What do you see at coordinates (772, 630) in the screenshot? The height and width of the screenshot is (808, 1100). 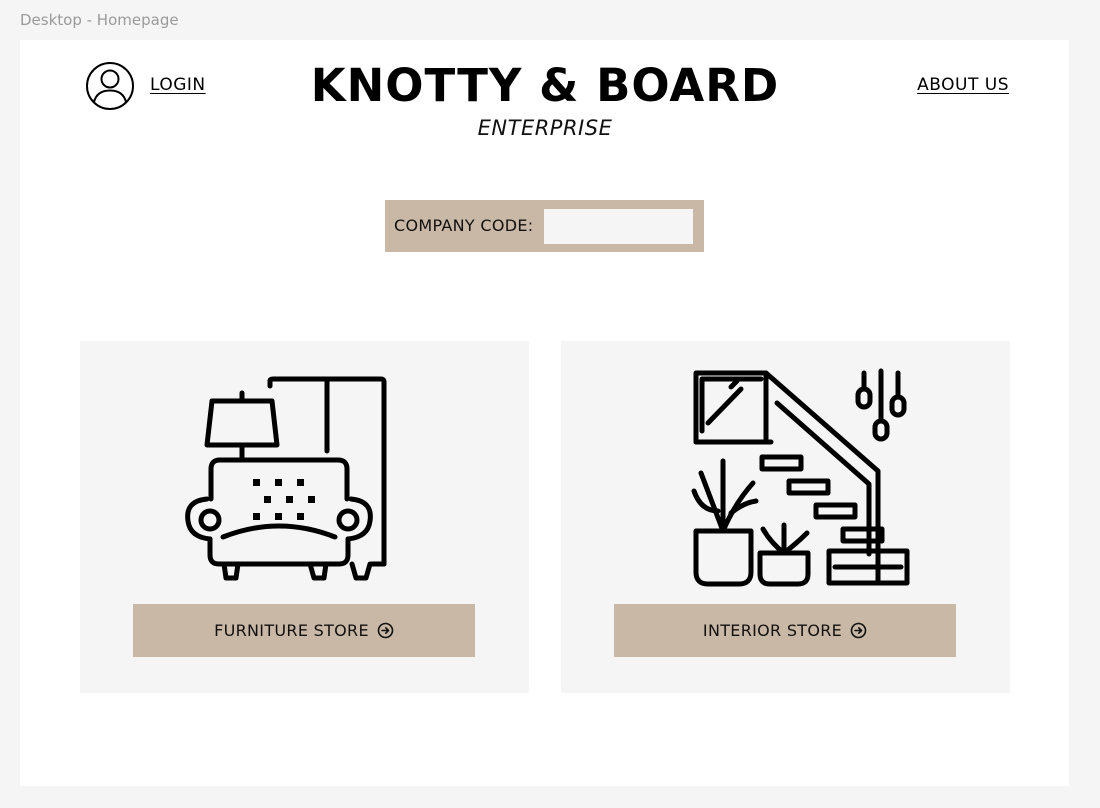 I see `interior-store-label: INTERIOR STORE` at bounding box center [772, 630].